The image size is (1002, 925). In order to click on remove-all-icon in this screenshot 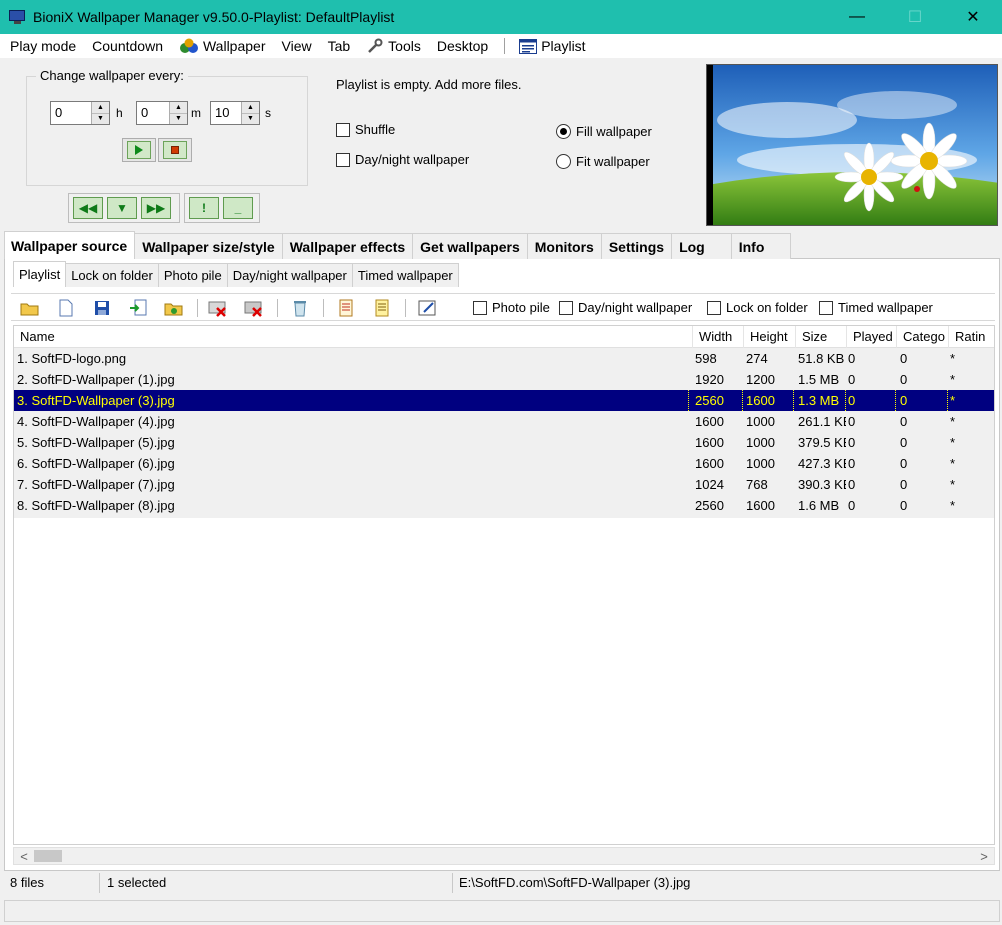, I will do `click(254, 308)`.